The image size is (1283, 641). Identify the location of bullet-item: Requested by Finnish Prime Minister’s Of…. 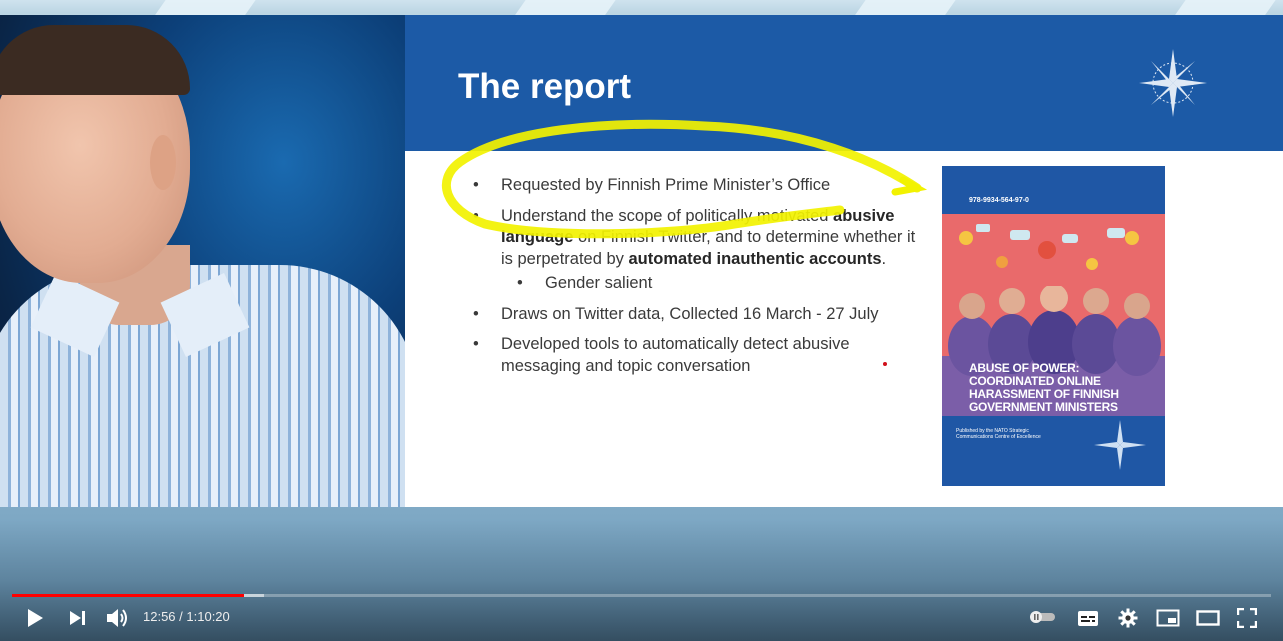
(698, 186).